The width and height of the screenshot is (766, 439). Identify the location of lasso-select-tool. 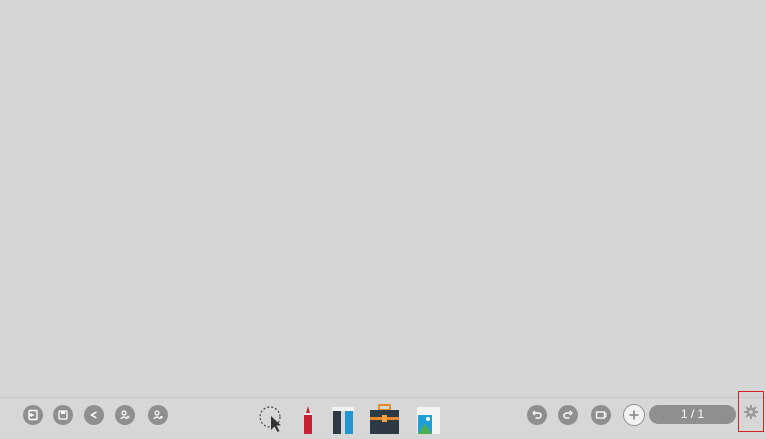
(272, 418).